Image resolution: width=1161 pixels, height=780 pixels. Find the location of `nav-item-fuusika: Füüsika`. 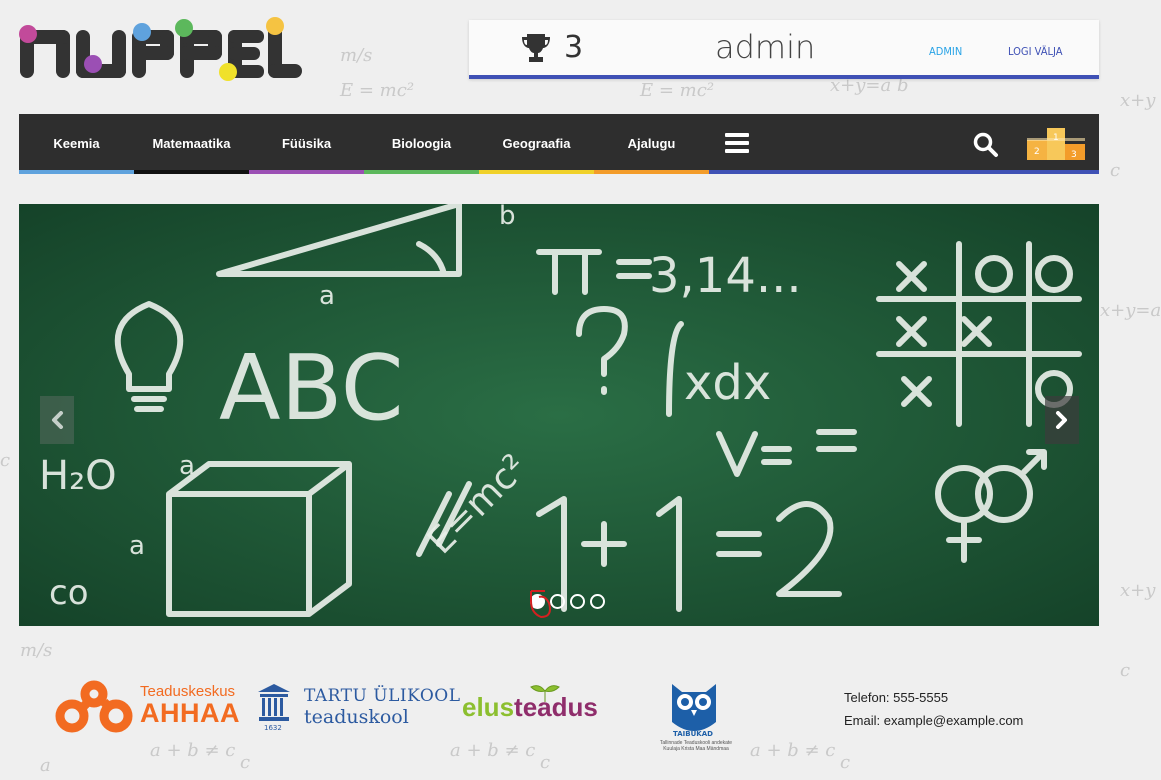

nav-item-fuusika: Füüsika is located at coordinates (306, 144).